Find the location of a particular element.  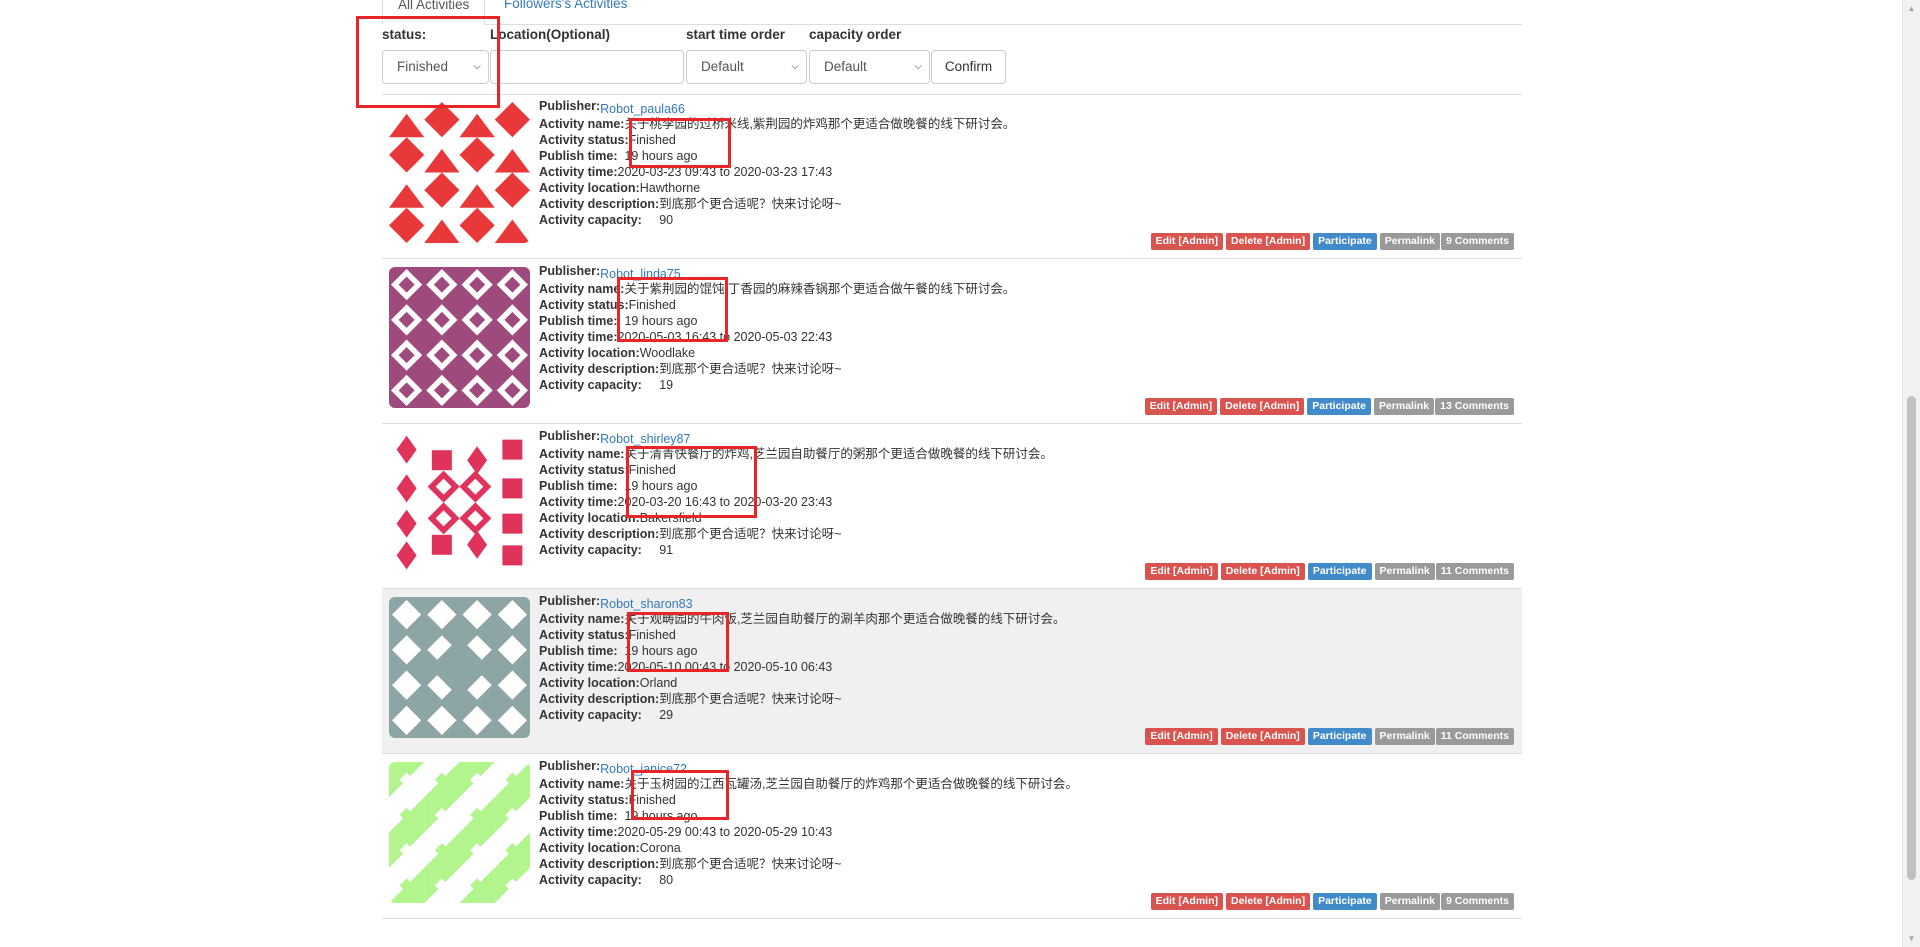

status-filter-label: status: is located at coordinates (404, 34).